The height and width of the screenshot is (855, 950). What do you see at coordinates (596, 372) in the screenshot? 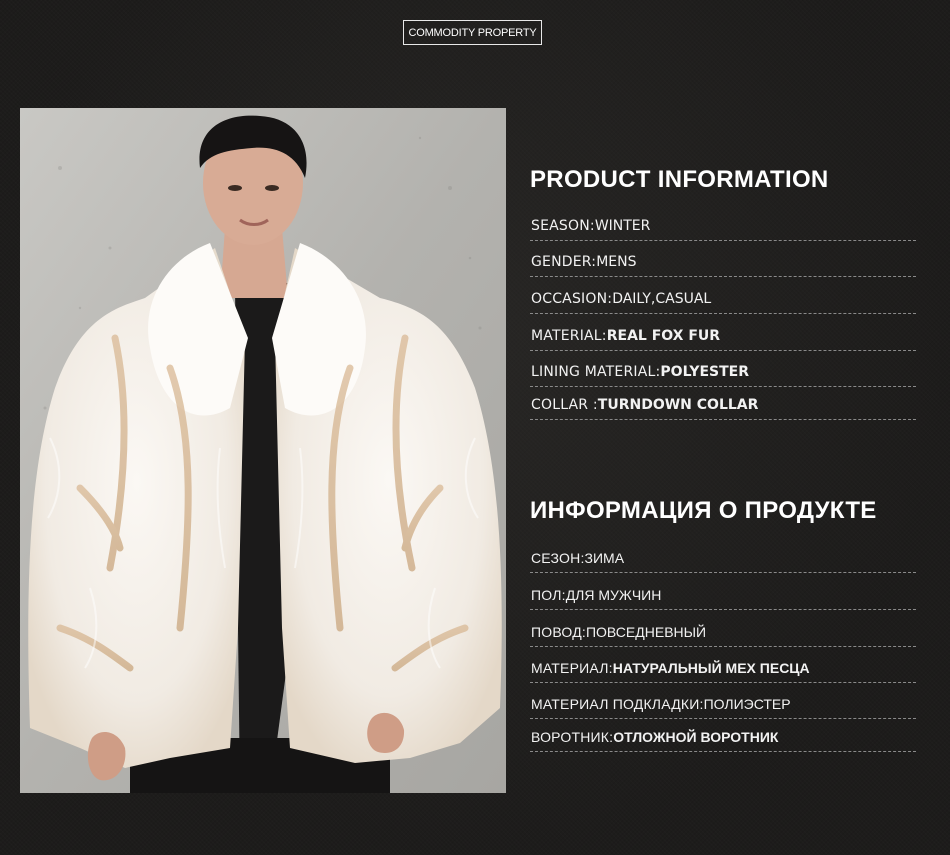
I see `spec-key: LINING MATERIAL:` at bounding box center [596, 372].